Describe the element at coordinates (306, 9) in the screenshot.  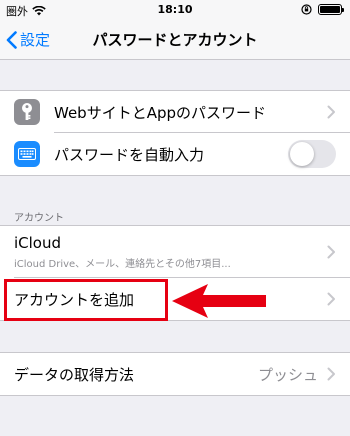
I see `orientation-lock-icon` at that location.